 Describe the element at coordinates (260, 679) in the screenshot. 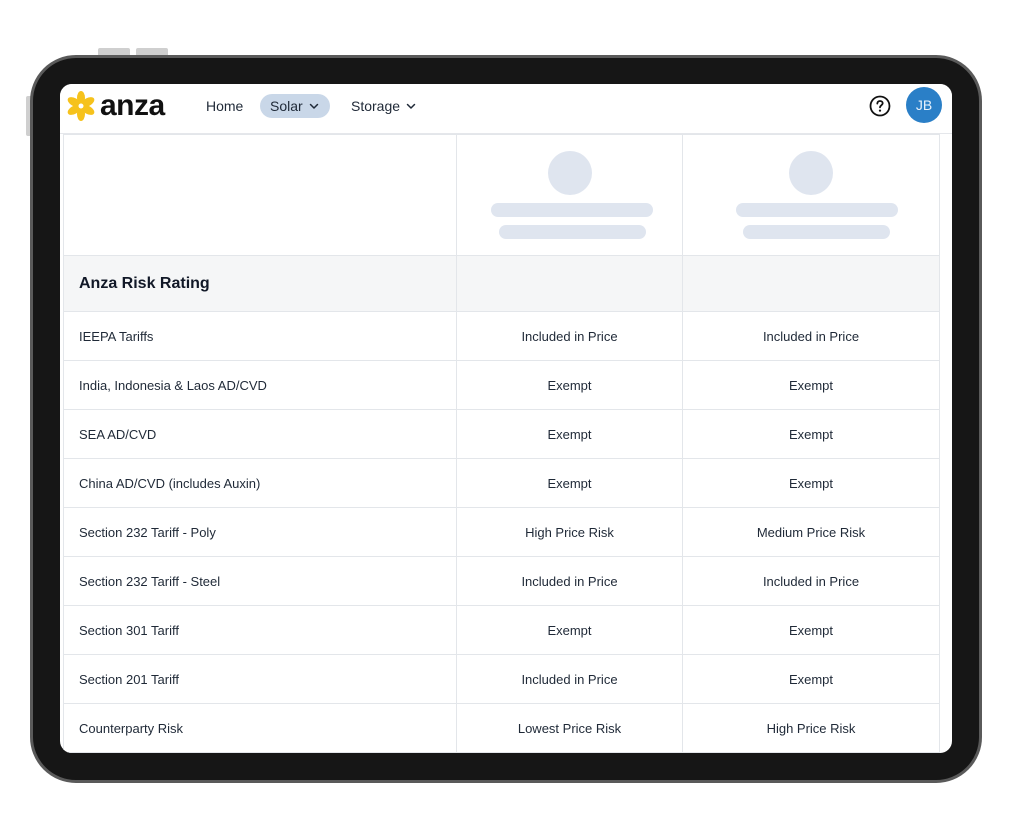

I see `row-label: Section 201 Tariff` at that location.